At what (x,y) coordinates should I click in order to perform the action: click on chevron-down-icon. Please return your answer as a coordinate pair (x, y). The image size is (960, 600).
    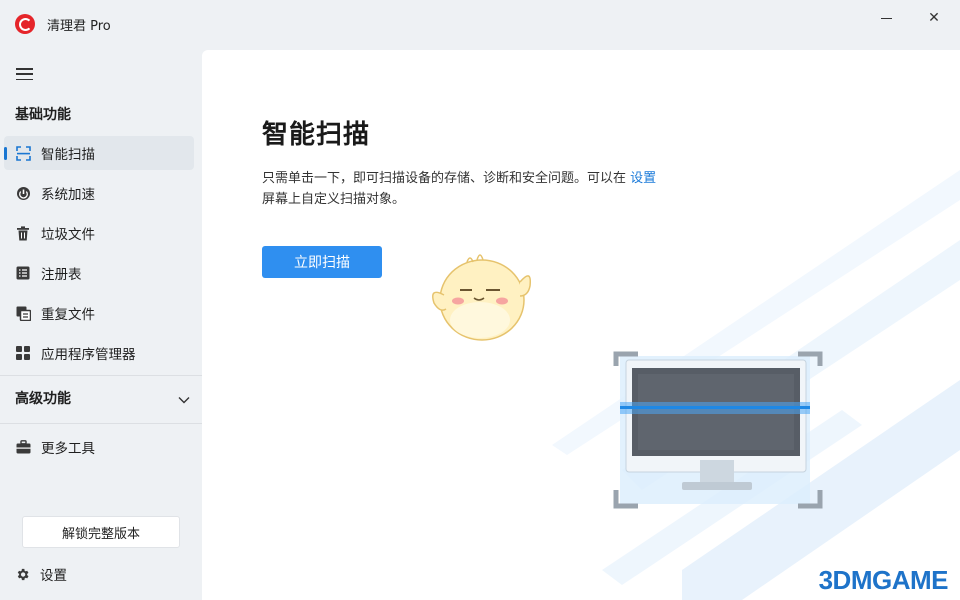
    Looking at the image, I should click on (184, 398).